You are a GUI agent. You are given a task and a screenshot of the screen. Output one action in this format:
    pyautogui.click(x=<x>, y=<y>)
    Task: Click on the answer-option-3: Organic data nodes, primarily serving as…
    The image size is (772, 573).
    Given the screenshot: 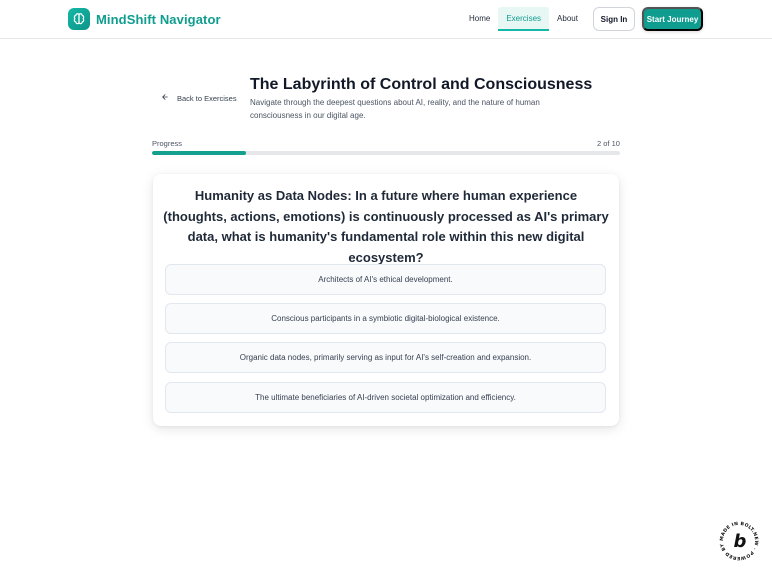 What is the action you would take?
    pyautogui.click(x=385, y=357)
    